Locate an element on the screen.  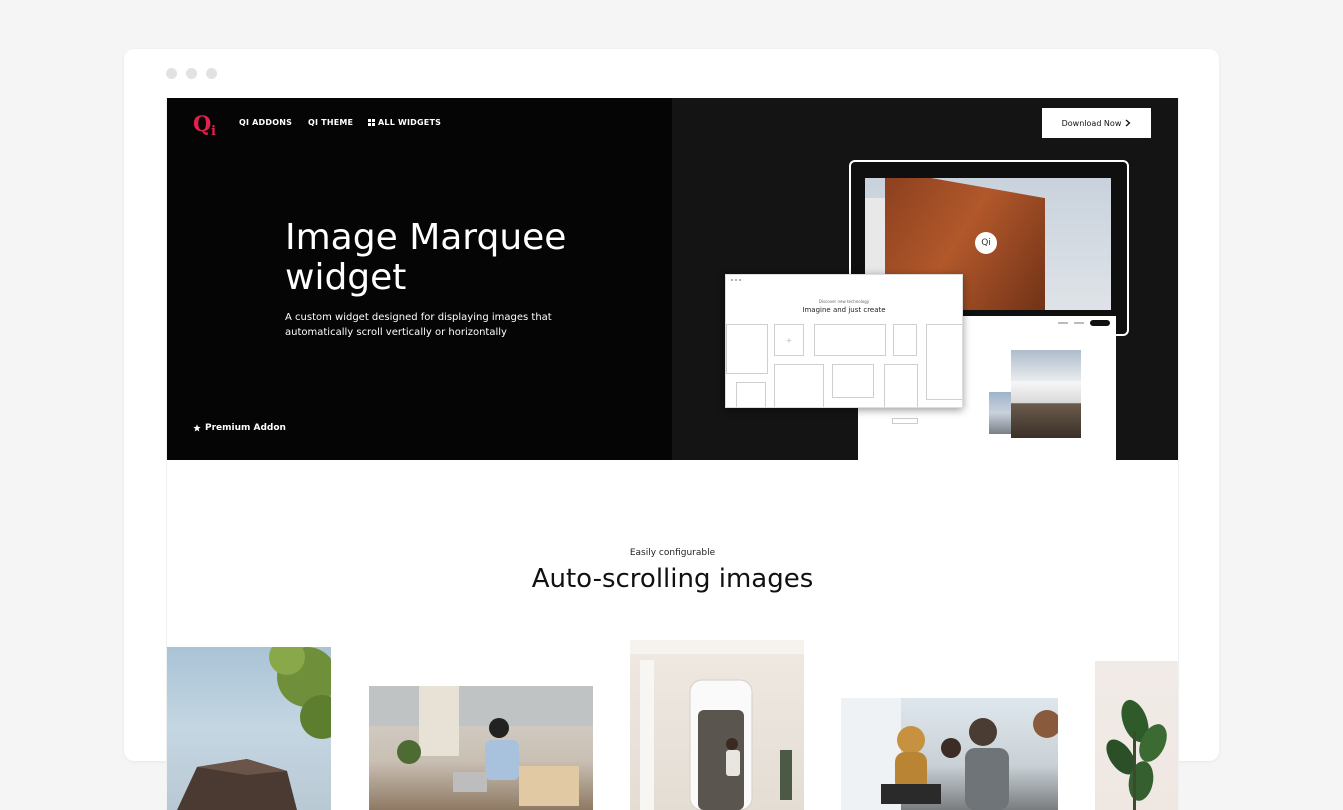
window-dot-minimize is located at coordinates (191, 73).